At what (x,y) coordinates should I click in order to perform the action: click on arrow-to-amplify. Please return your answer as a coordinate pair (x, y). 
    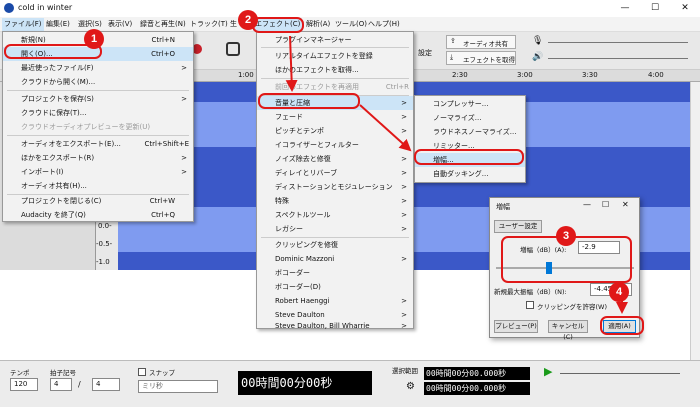
    Looking at the image, I should click on (385, 128).